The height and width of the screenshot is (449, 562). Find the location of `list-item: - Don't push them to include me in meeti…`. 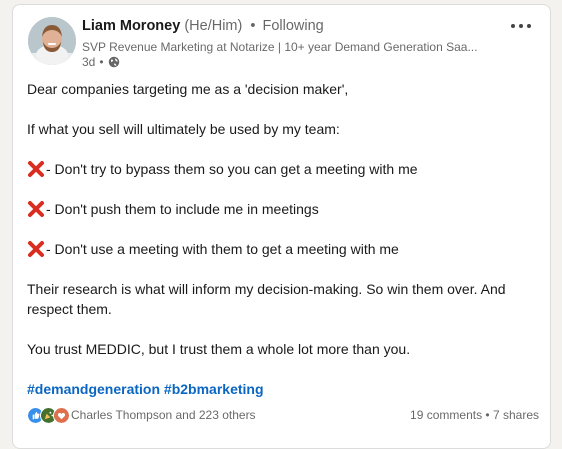

list-item: - Don't push them to include me in meeti… is located at coordinates (284, 209).